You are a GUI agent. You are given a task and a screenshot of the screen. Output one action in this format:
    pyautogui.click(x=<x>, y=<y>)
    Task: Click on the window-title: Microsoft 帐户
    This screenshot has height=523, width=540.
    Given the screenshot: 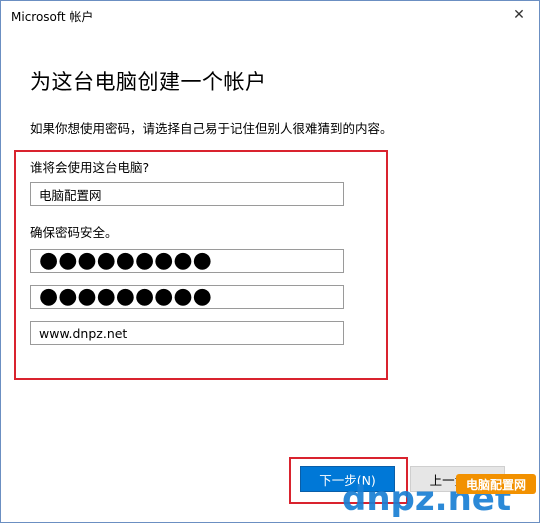 What is the action you would take?
    pyautogui.click(x=52, y=17)
    